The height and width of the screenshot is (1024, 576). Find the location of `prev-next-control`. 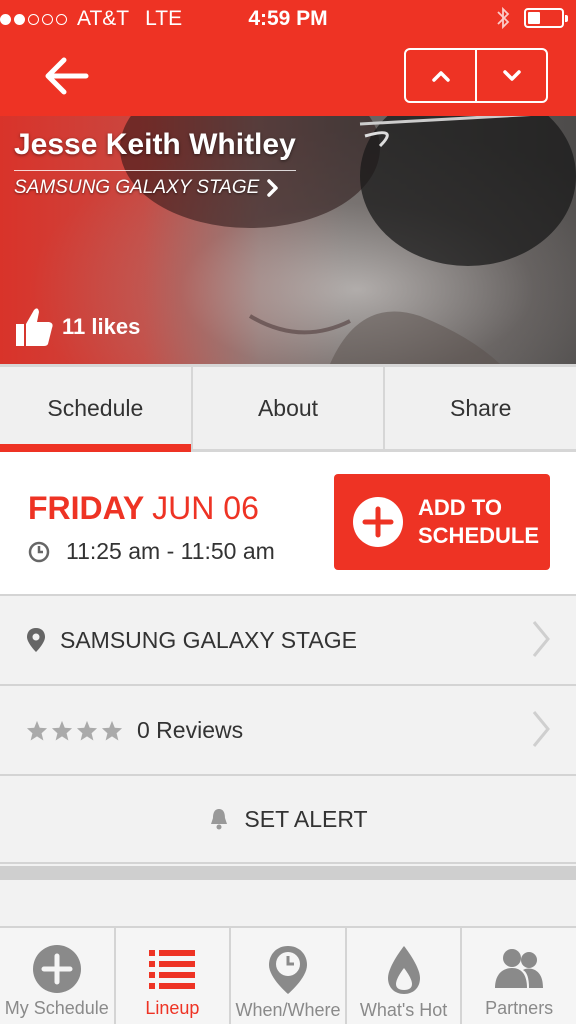

prev-next-control is located at coordinates (476, 75).